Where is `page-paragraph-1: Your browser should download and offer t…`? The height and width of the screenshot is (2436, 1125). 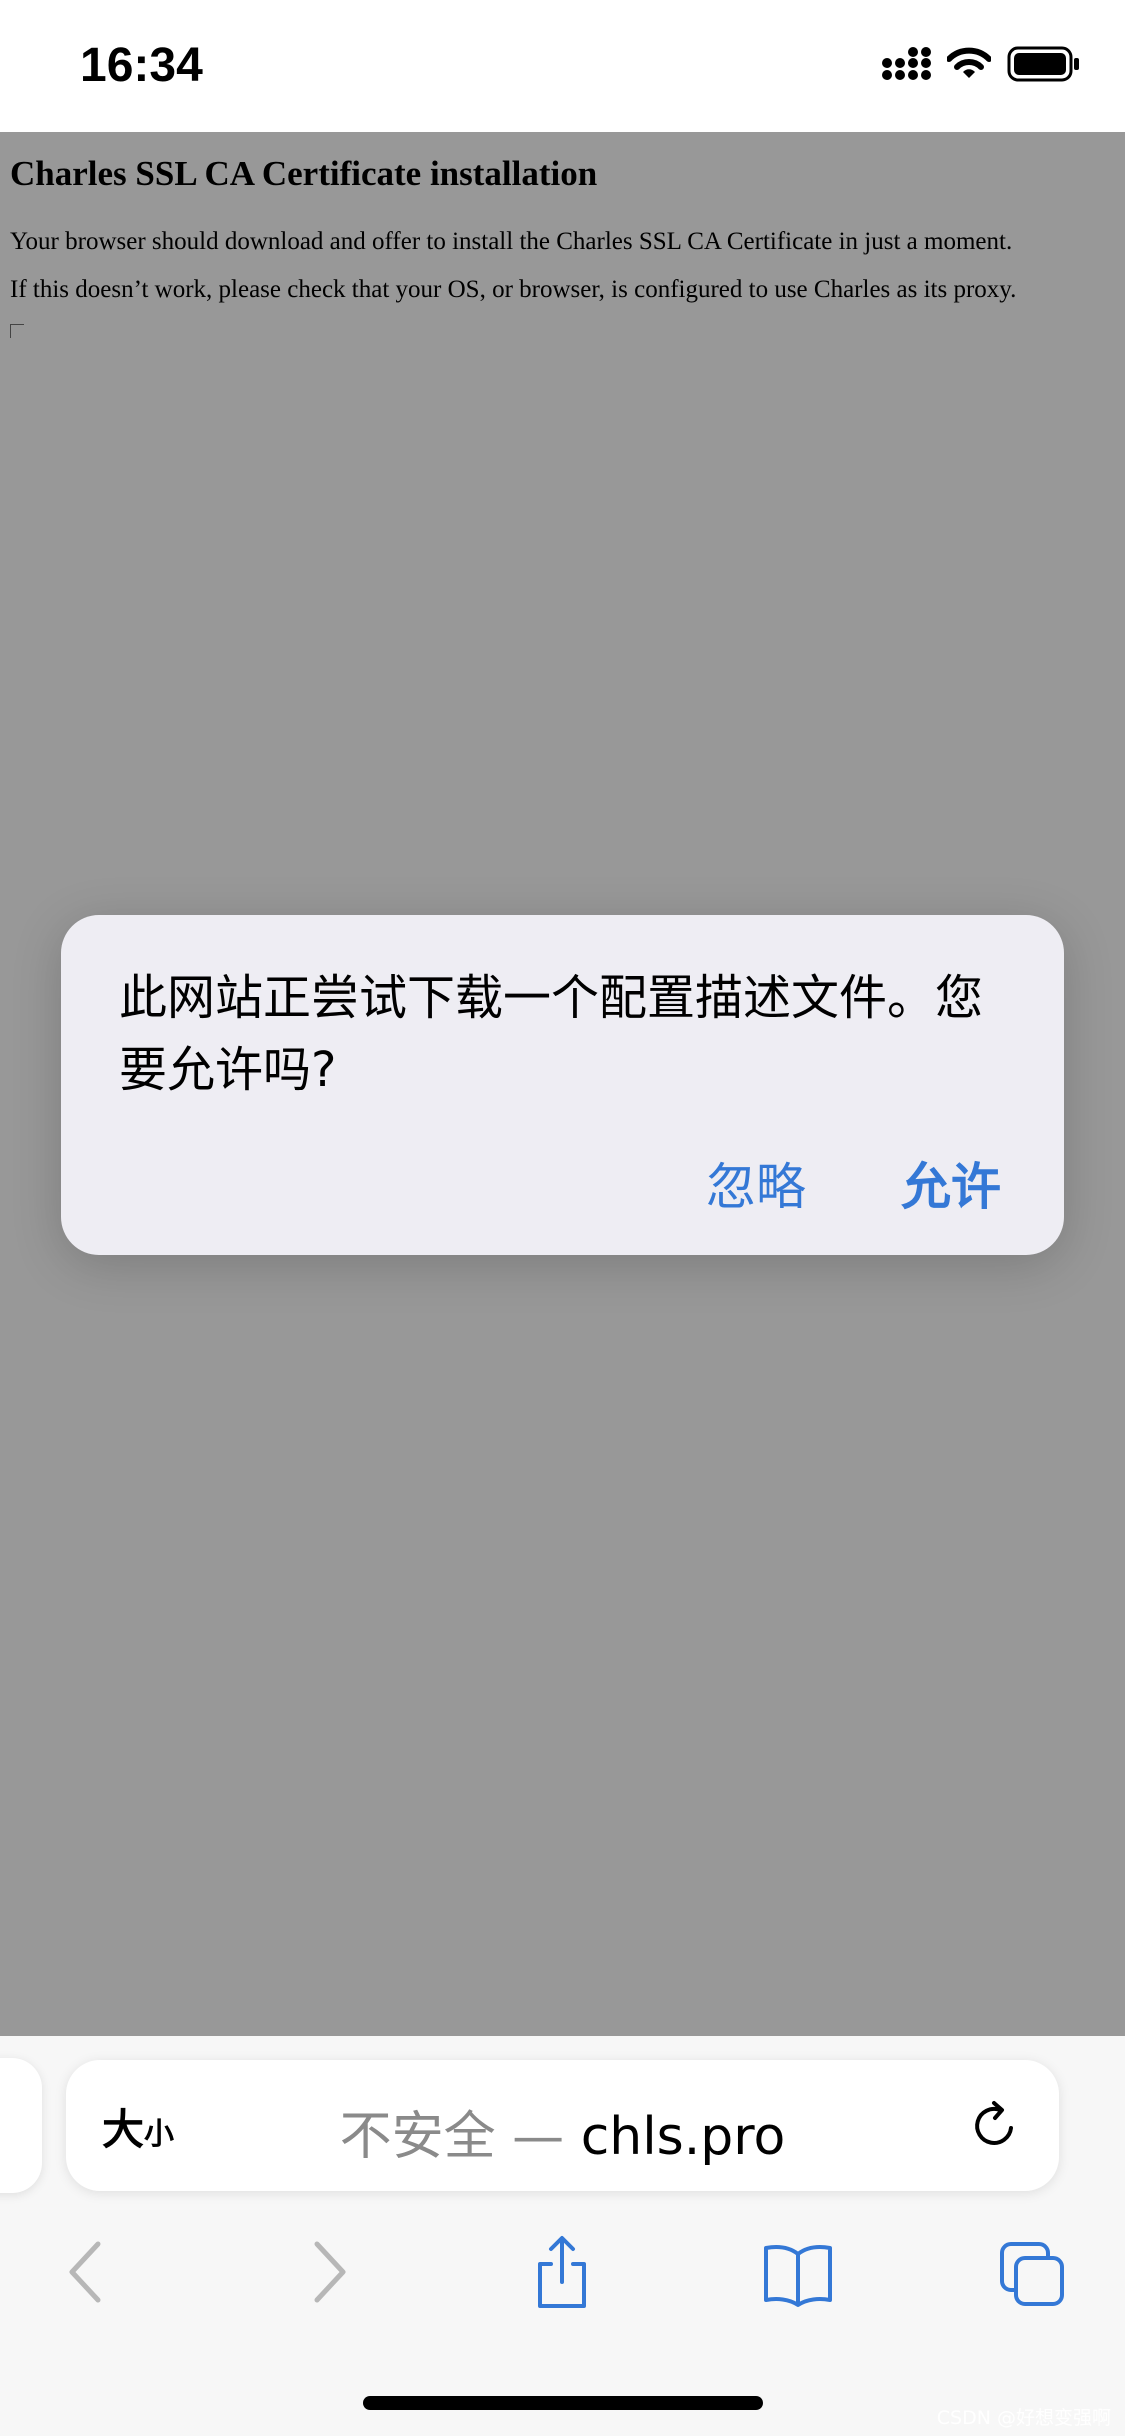 page-paragraph-1: Your browser should download and offer t… is located at coordinates (511, 241).